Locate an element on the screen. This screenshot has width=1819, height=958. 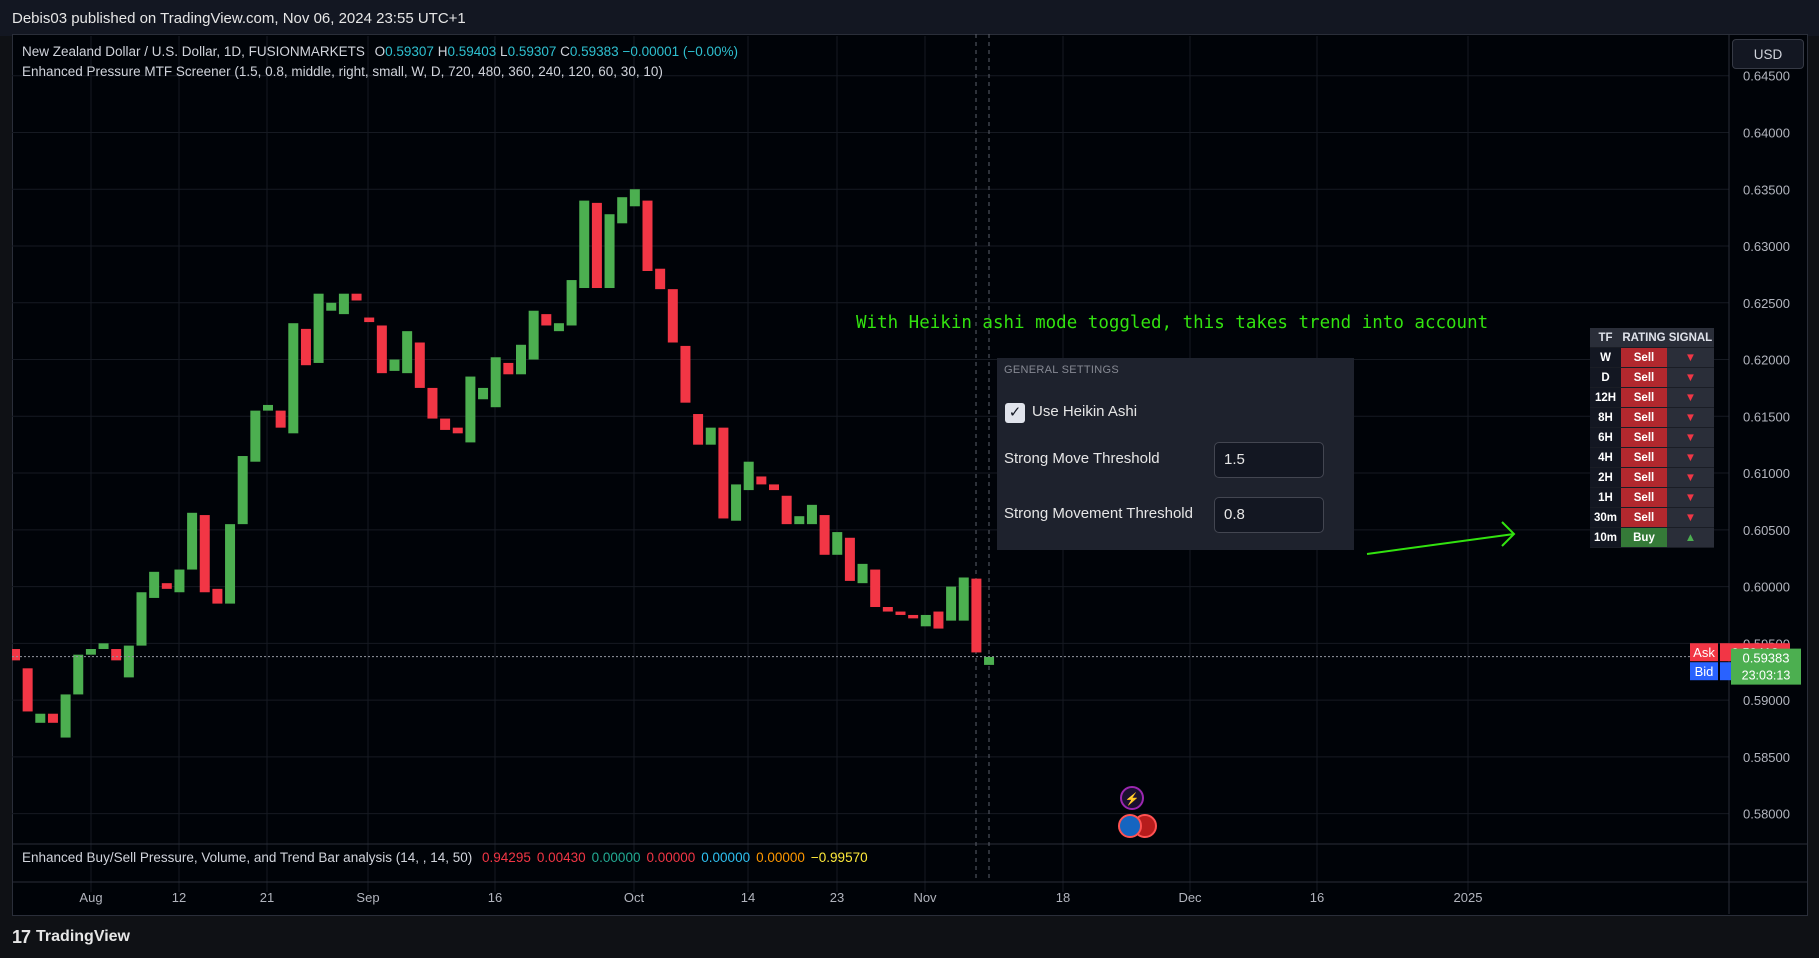
price-tick-label: 0.59000 is located at coordinates (1766, 700).